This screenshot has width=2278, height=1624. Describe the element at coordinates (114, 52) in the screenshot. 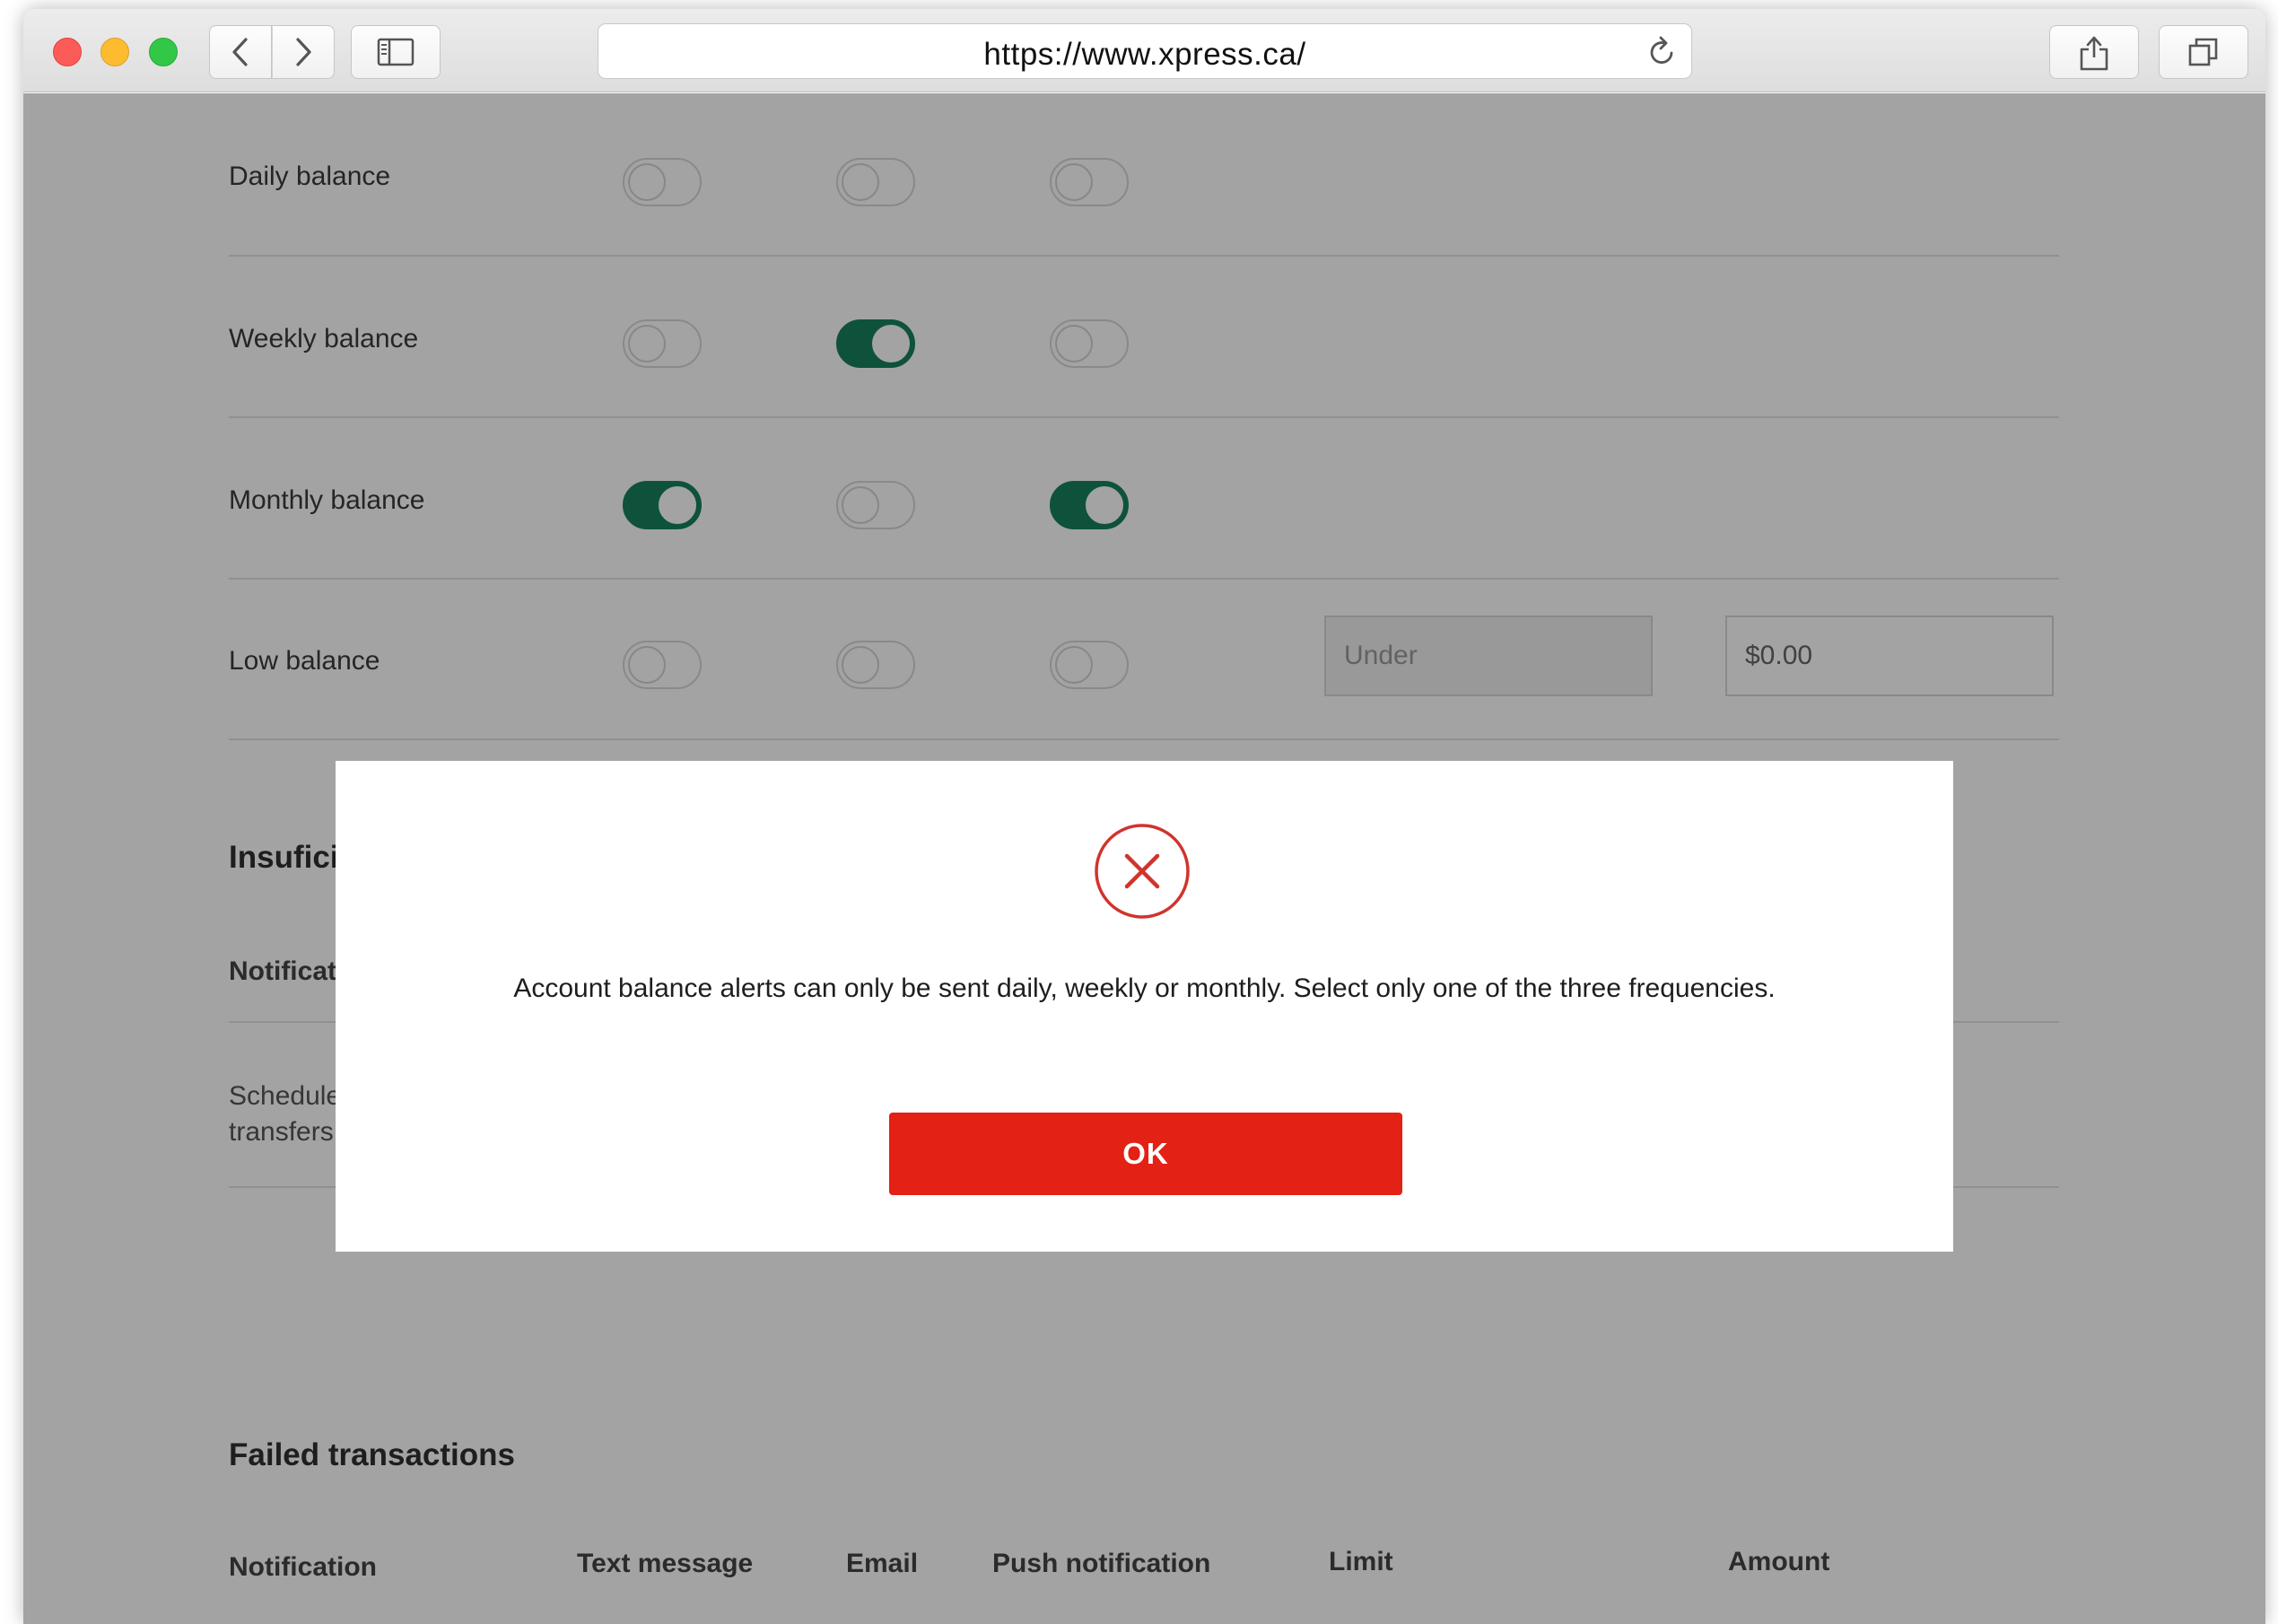

I see `minimize-window-button` at that location.